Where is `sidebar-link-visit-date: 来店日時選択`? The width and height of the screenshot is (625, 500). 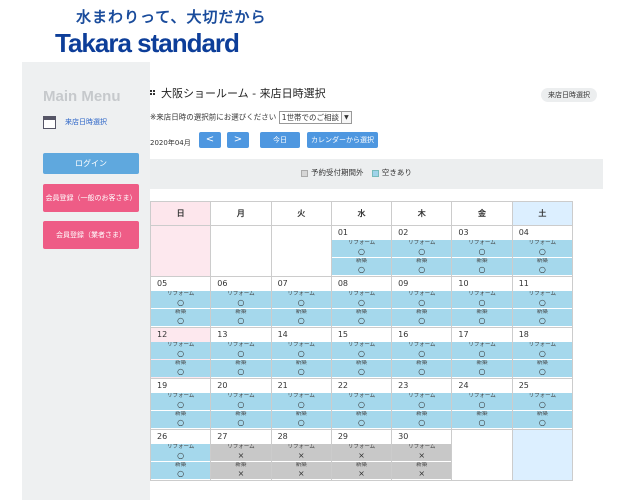
sidebar-link-visit-date: 来店日時選択 is located at coordinates (86, 122).